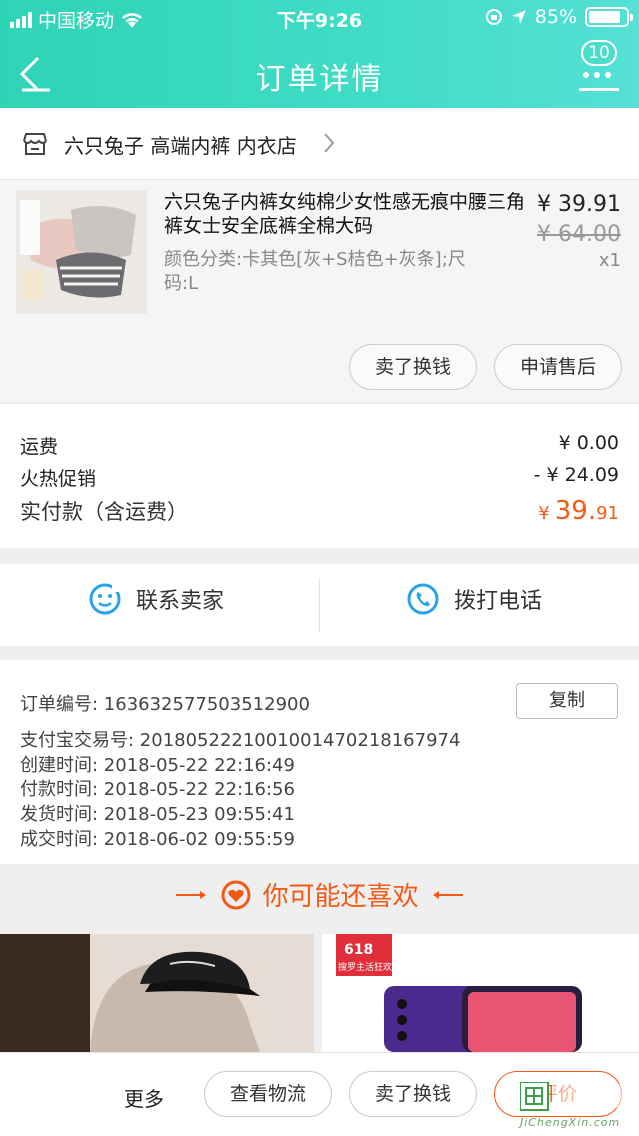 This screenshot has height=1136, width=639. What do you see at coordinates (319, 445) in the screenshot?
I see `shipping-row: 运费 ¥ 0.00` at bounding box center [319, 445].